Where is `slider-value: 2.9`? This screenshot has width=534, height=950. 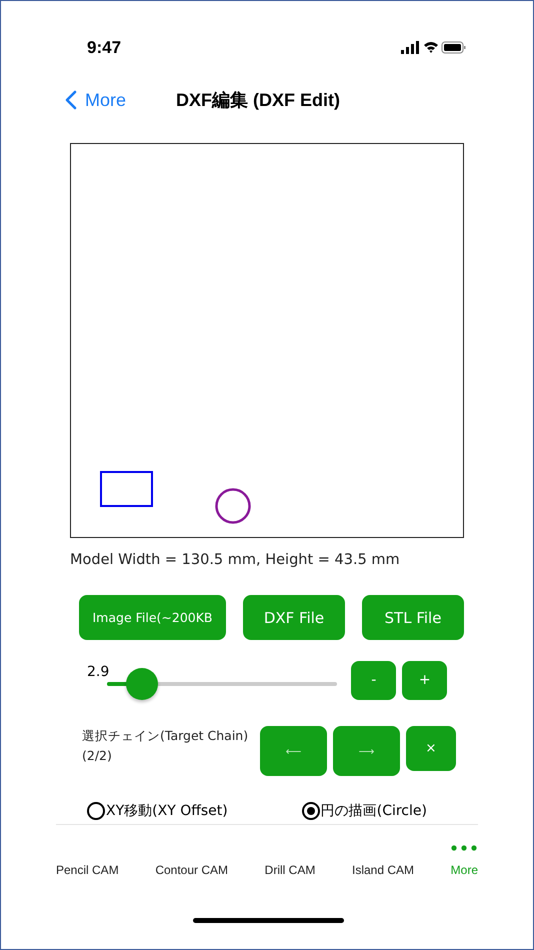 slider-value: 2.9 is located at coordinates (98, 672).